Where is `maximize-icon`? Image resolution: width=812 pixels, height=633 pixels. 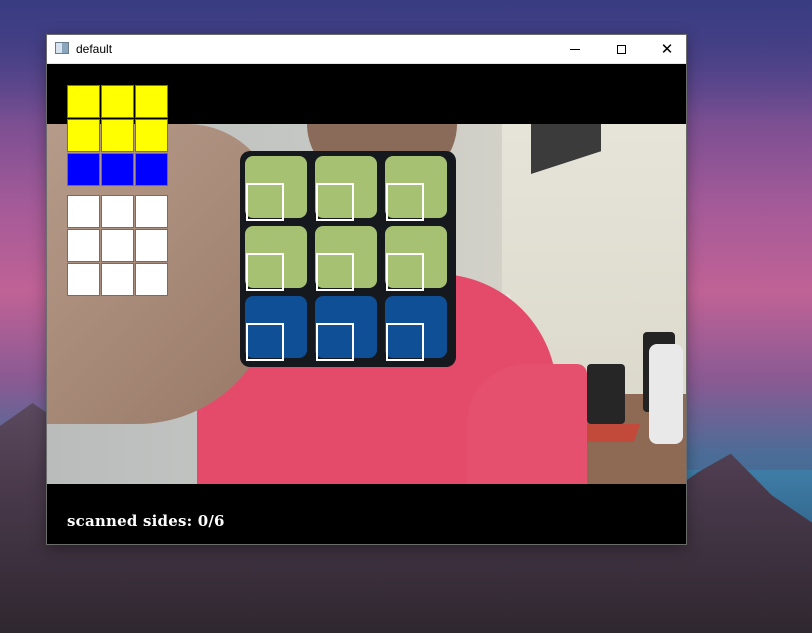
maximize-icon is located at coordinates (621, 49).